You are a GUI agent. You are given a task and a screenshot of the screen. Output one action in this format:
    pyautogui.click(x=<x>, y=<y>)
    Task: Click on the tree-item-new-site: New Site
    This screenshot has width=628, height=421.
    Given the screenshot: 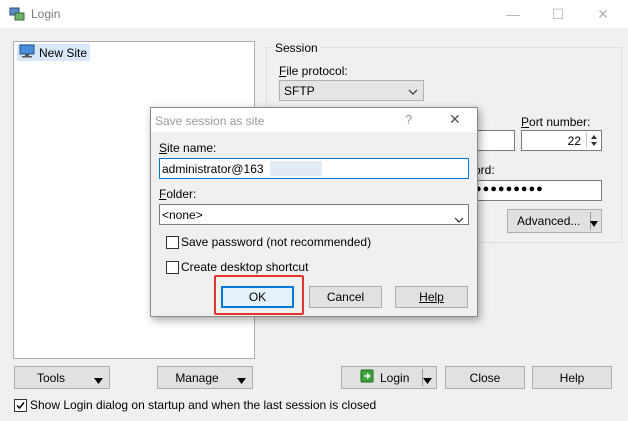 What is the action you would take?
    pyautogui.click(x=54, y=52)
    